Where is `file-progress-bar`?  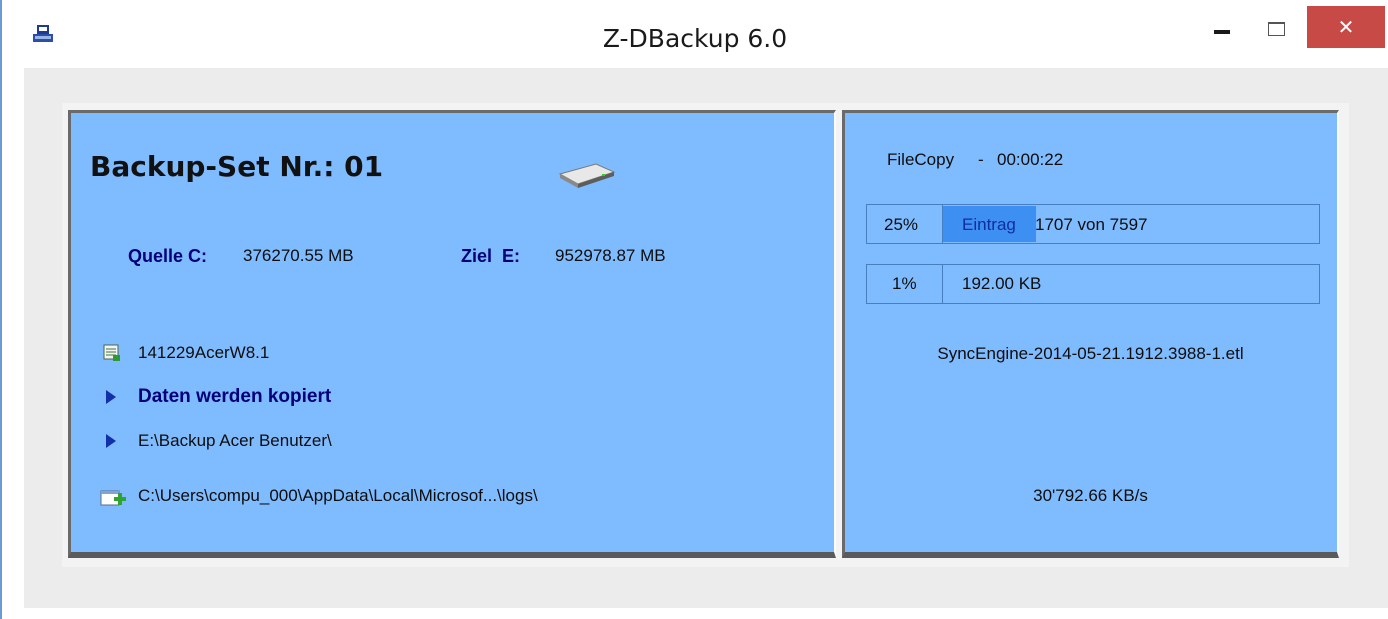
file-progress-bar is located at coordinates (1093, 284).